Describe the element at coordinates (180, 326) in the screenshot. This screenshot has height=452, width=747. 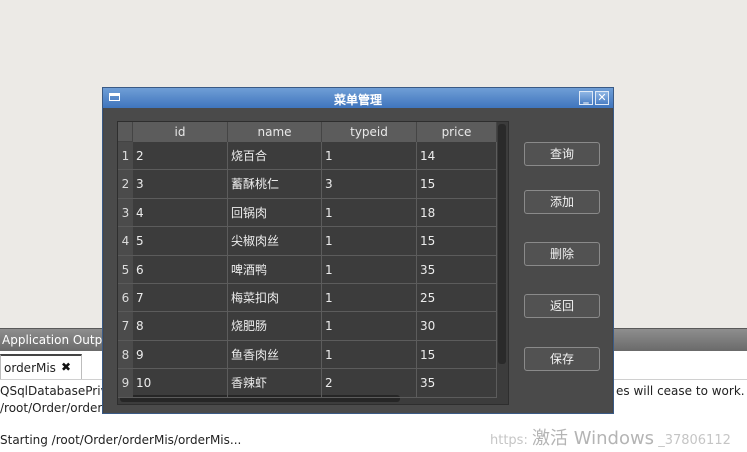
I see `table-cell-id: 8` at that location.